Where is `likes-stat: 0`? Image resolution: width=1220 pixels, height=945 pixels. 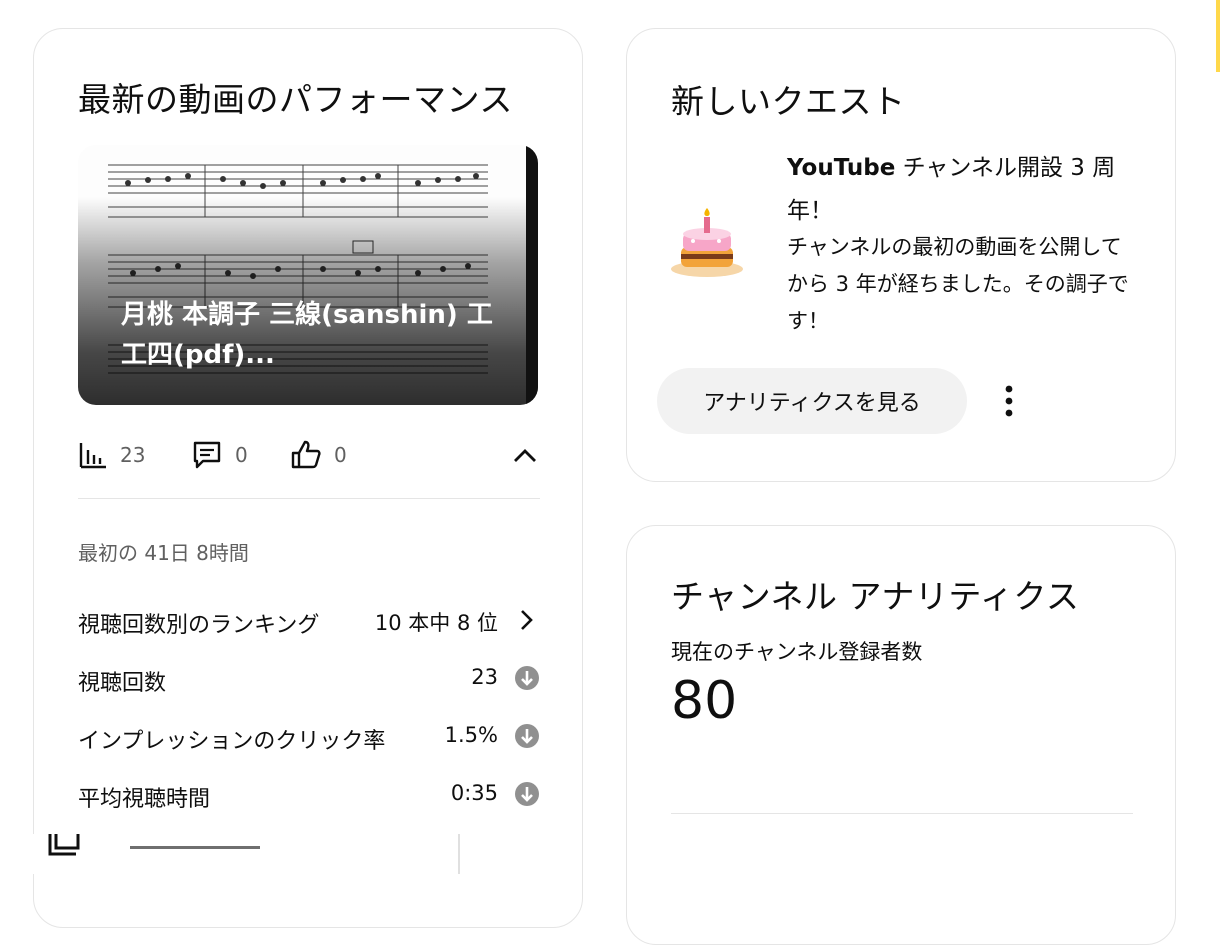 likes-stat: 0 is located at coordinates (318, 455).